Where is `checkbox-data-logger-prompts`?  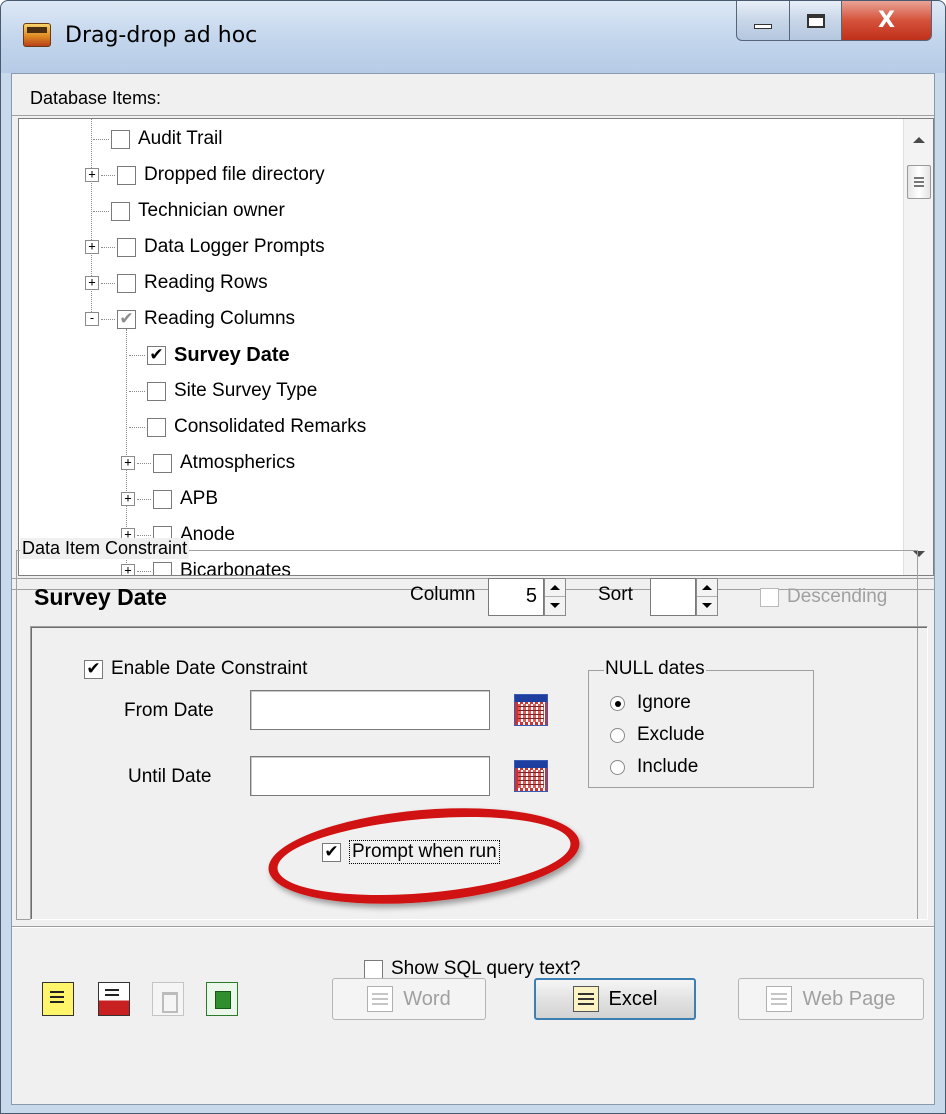 checkbox-data-logger-prompts is located at coordinates (126, 247).